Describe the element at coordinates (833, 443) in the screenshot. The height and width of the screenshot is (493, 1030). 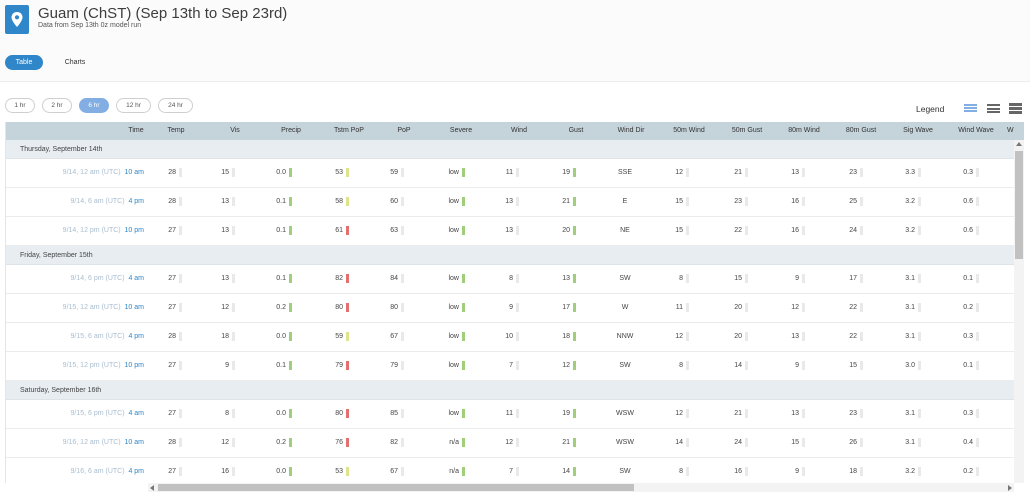
I see `gust80-cell: 26` at that location.